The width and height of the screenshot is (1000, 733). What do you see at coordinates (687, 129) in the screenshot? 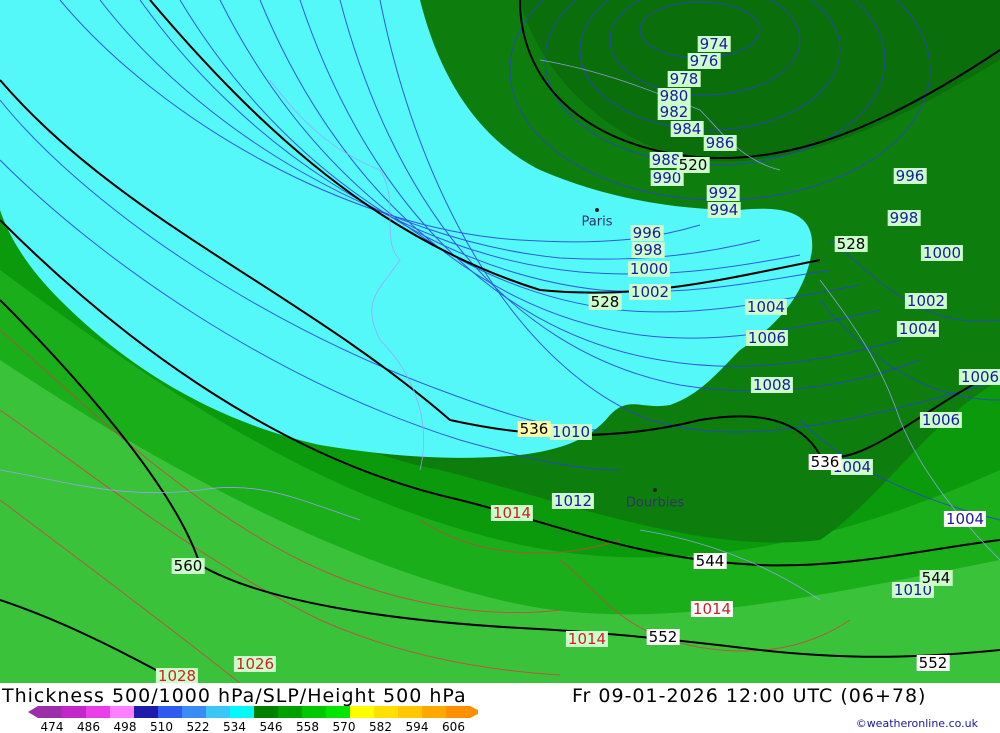
I see `slp-label: 984` at bounding box center [687, 129].